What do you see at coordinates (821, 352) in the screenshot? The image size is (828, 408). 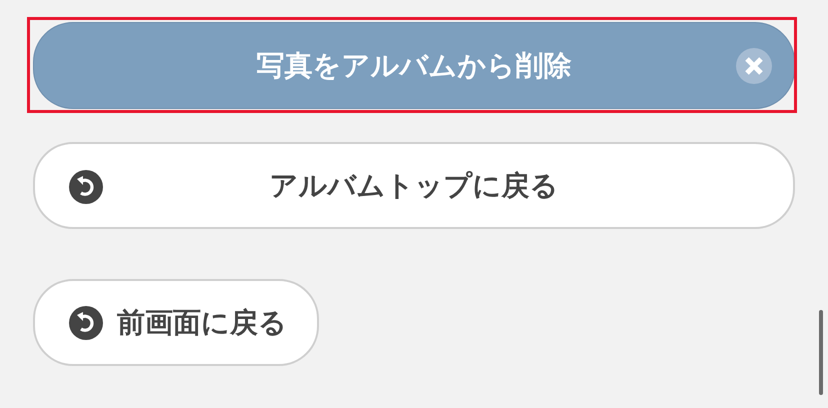 I see `scrollbar` at bounding box center [821, 352].